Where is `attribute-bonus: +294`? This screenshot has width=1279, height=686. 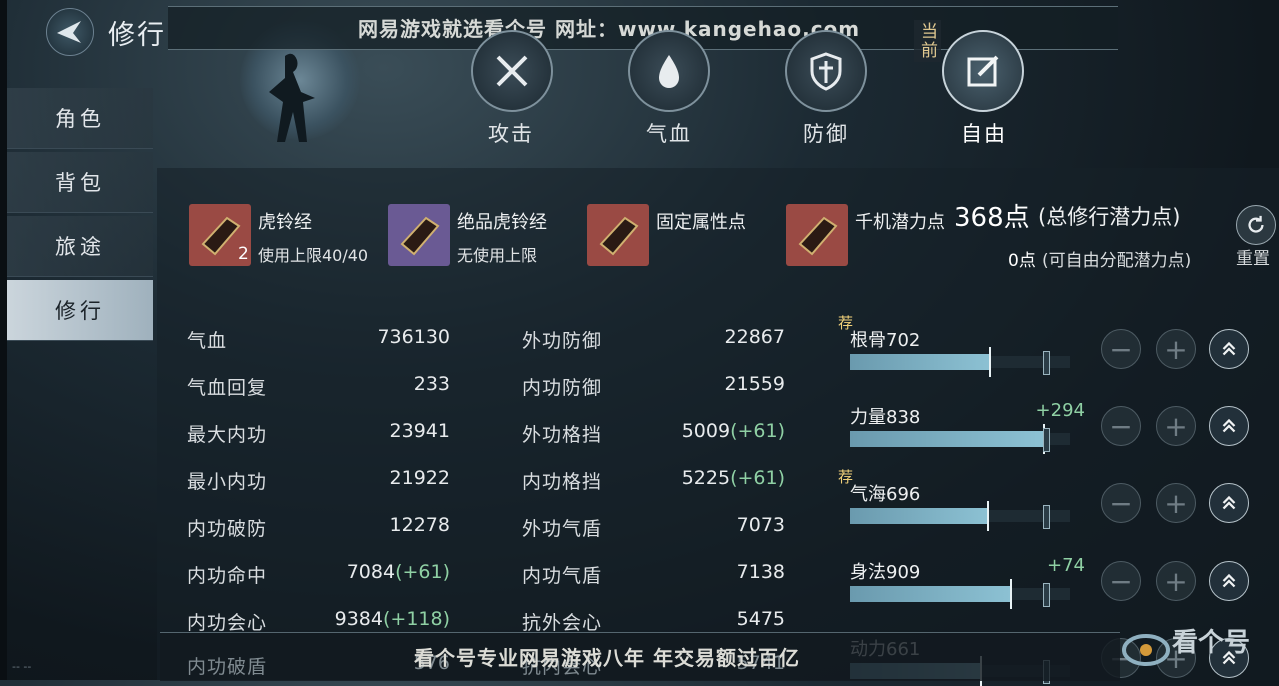 attribute-bonus: +294 is located at coordinates (1060, 410).